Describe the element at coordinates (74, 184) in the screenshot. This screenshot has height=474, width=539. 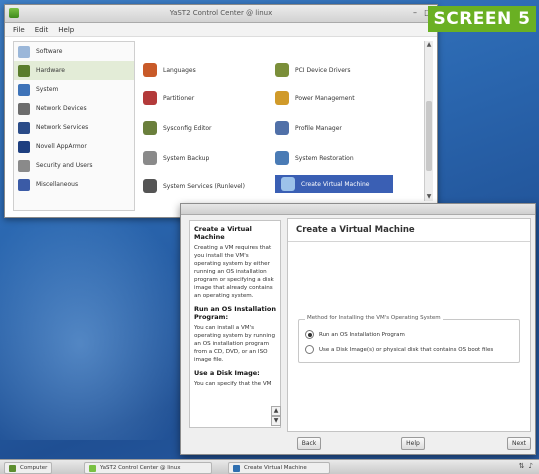
I see `category-miscellaneous: Miscellaneous` at that location.